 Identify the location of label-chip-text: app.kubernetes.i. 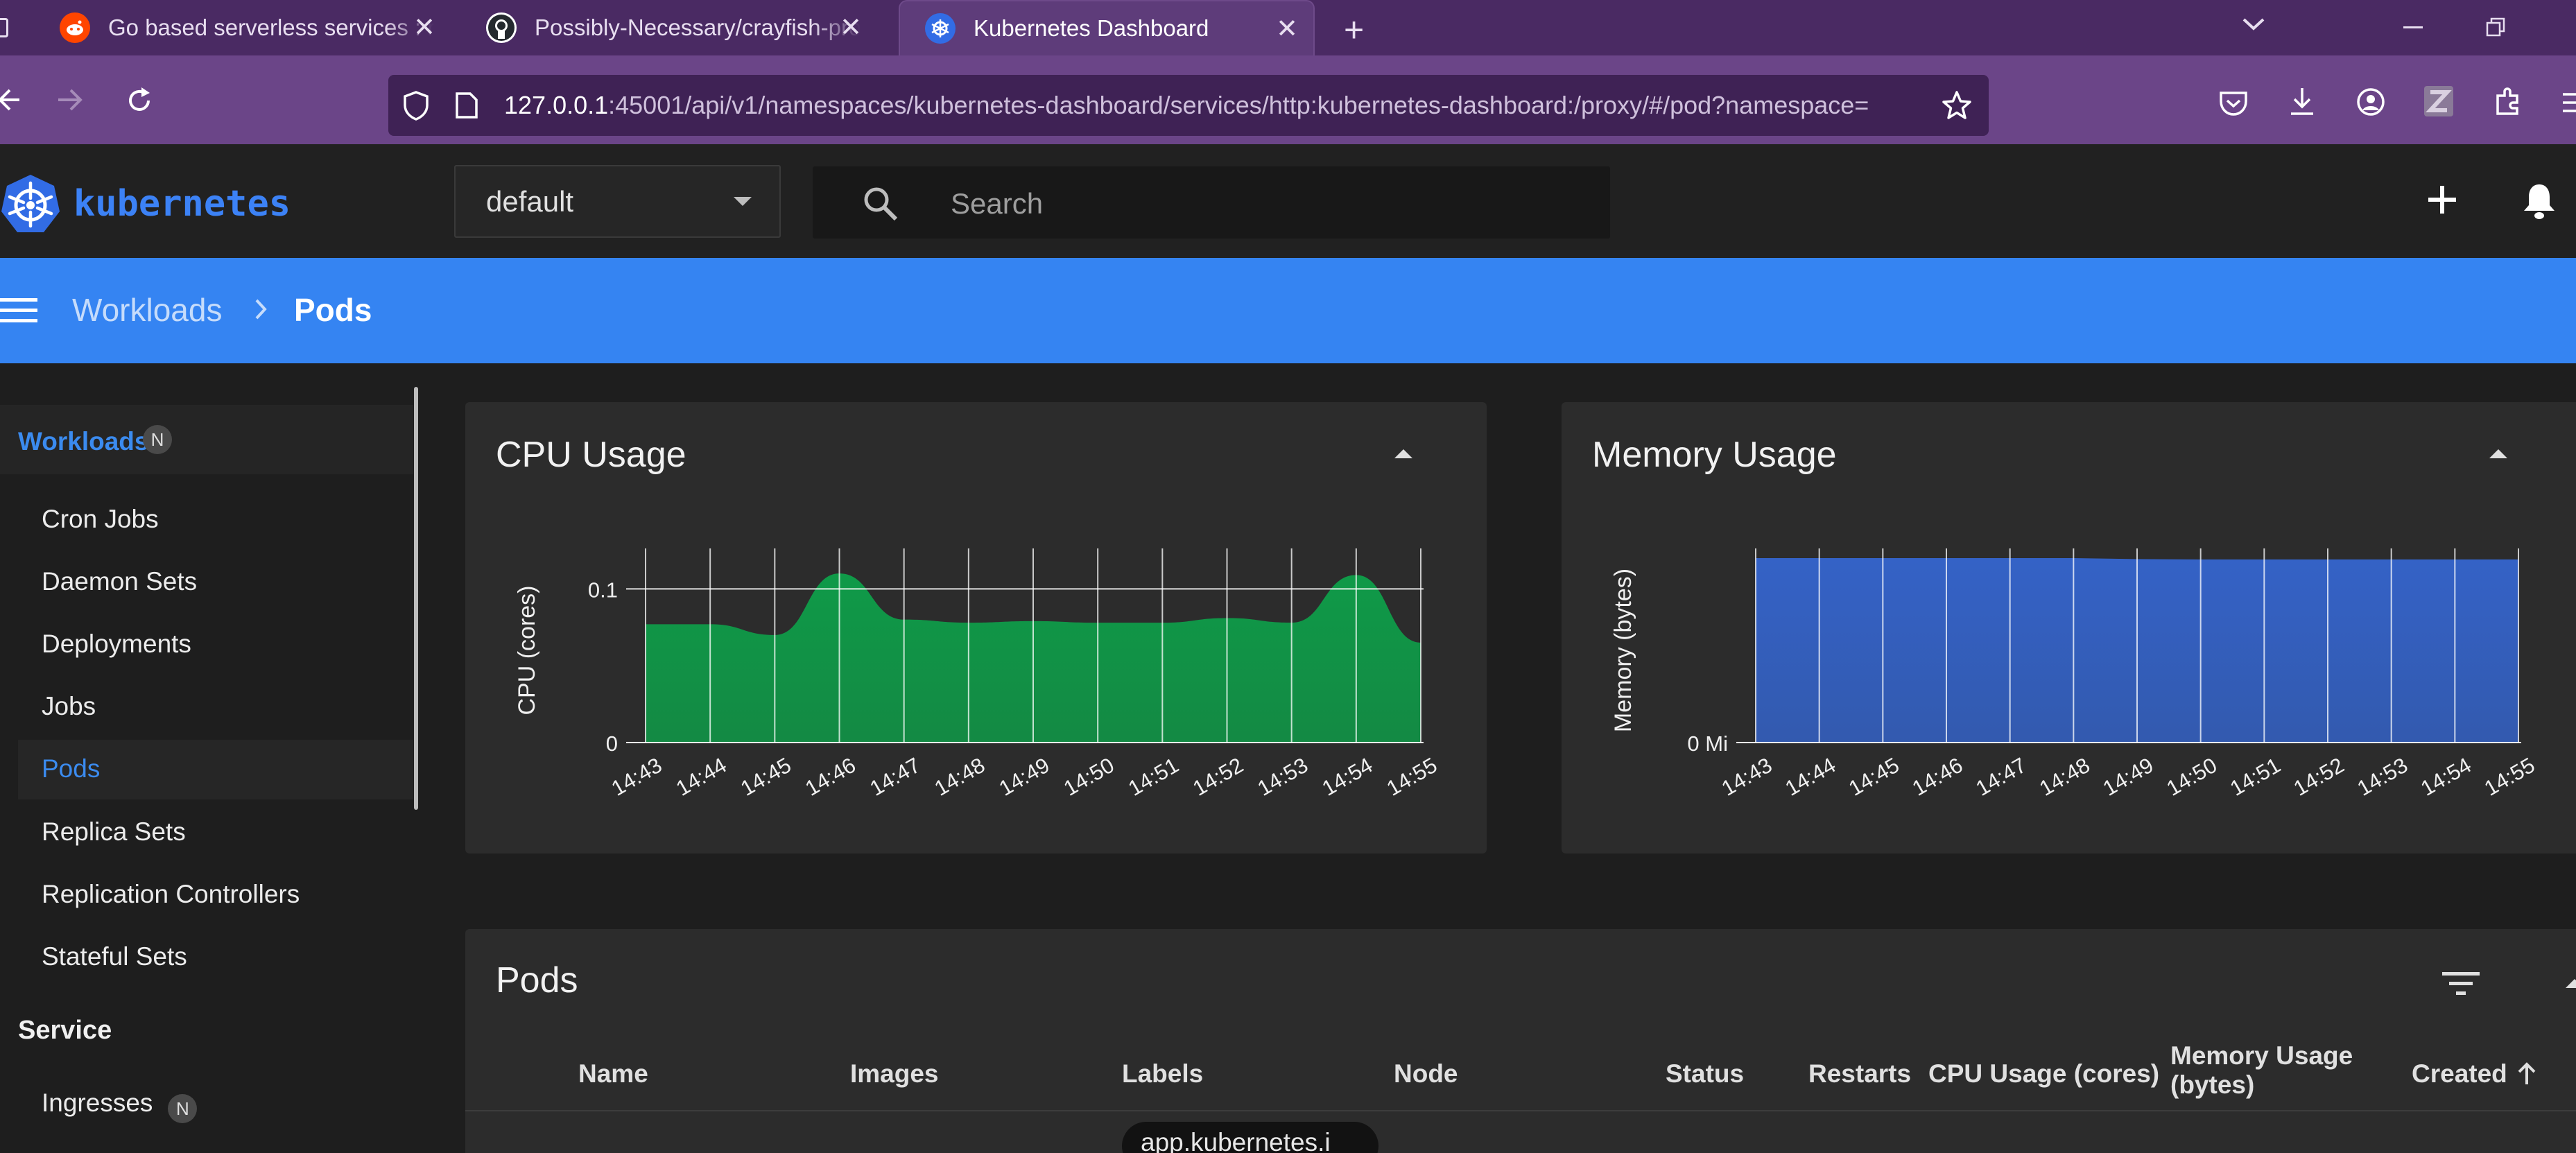
(1236, 1140).